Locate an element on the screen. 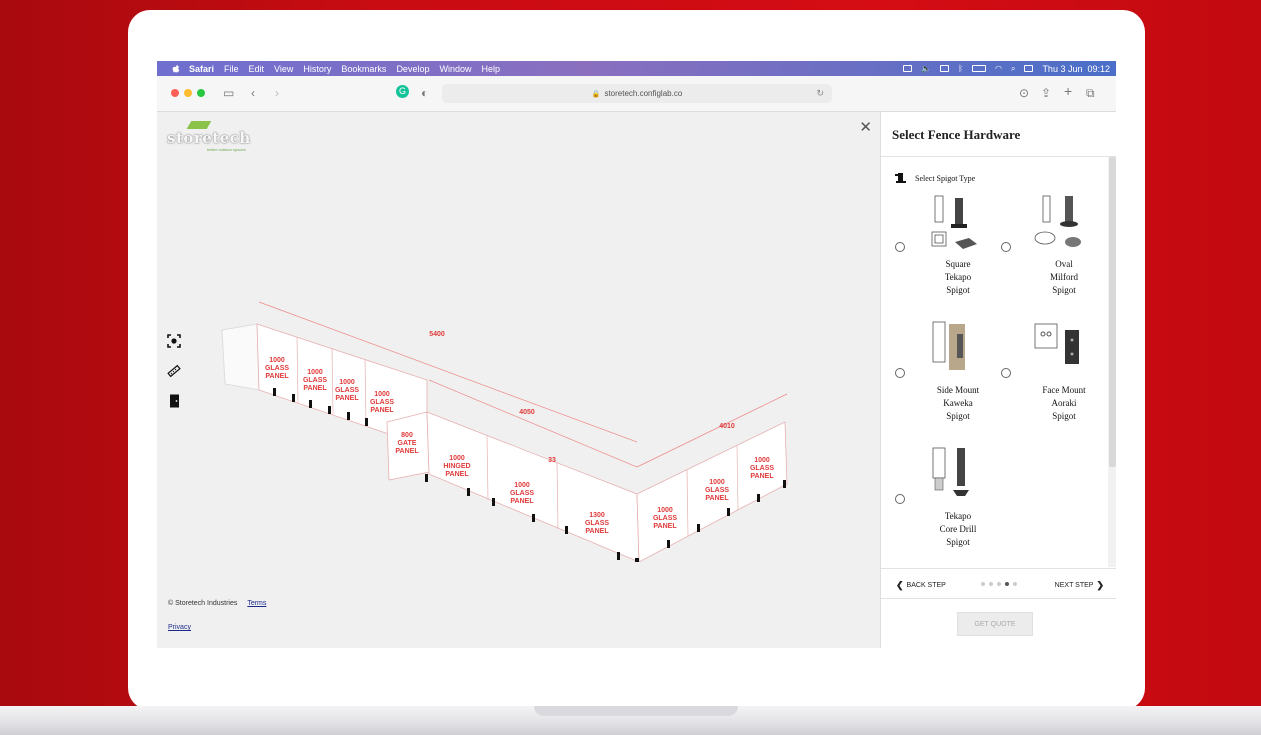 This screenshot has width=1261, height=735. laptop-base is located at coordinates (630, 720).